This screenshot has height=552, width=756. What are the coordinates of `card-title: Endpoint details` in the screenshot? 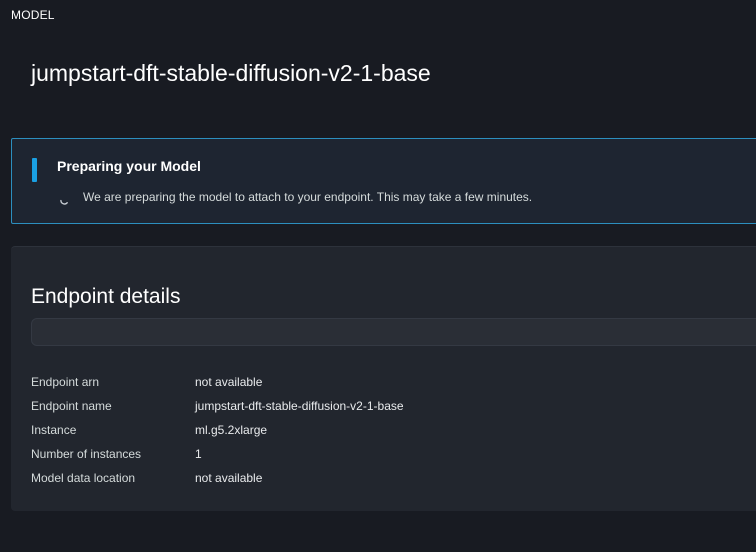 It's located at (106, 296).